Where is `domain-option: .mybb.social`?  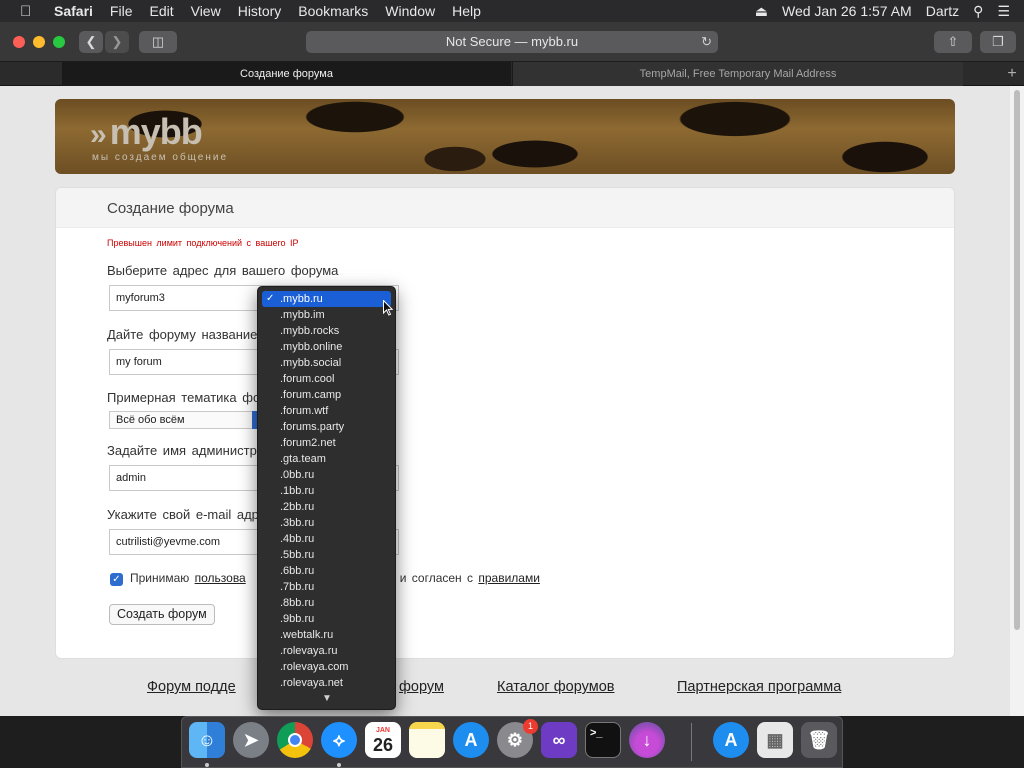 domain-option: .mybb.social is located at coordinates (326, 363).